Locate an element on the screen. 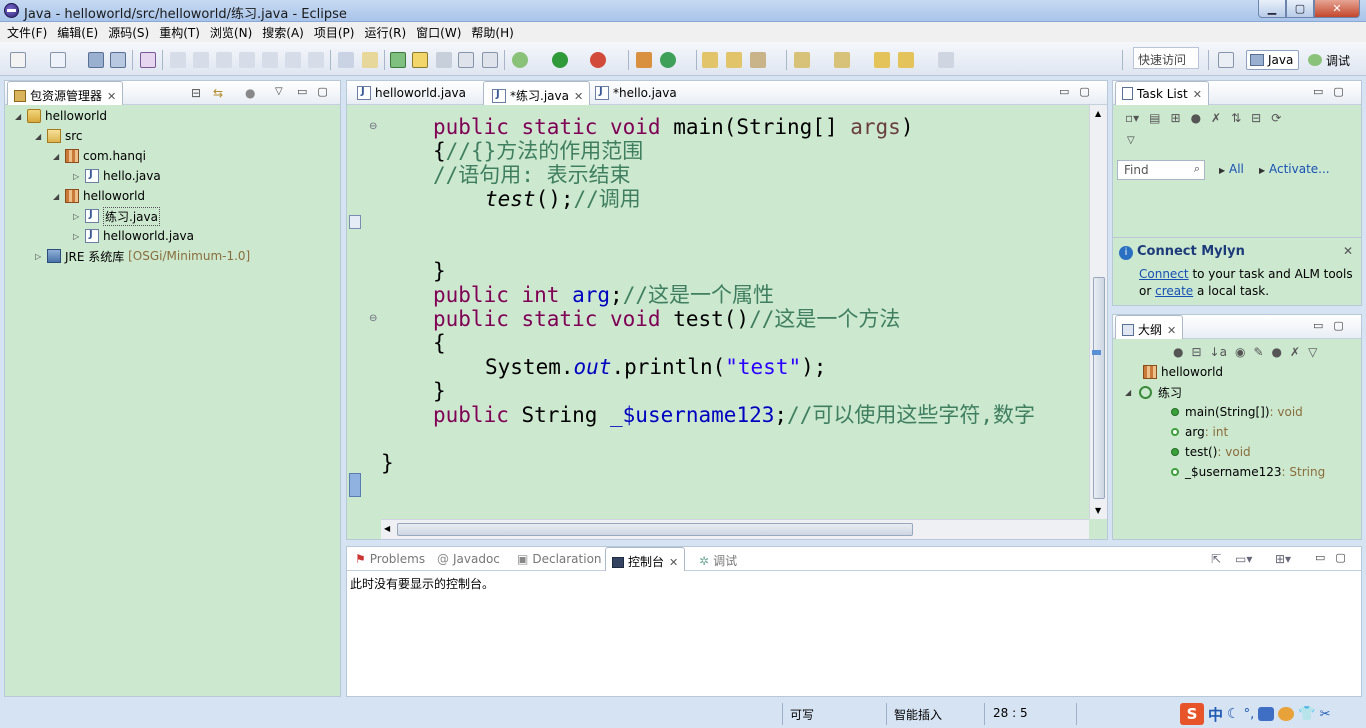  close-button: ✕ is located at coordinates (1337, 9).